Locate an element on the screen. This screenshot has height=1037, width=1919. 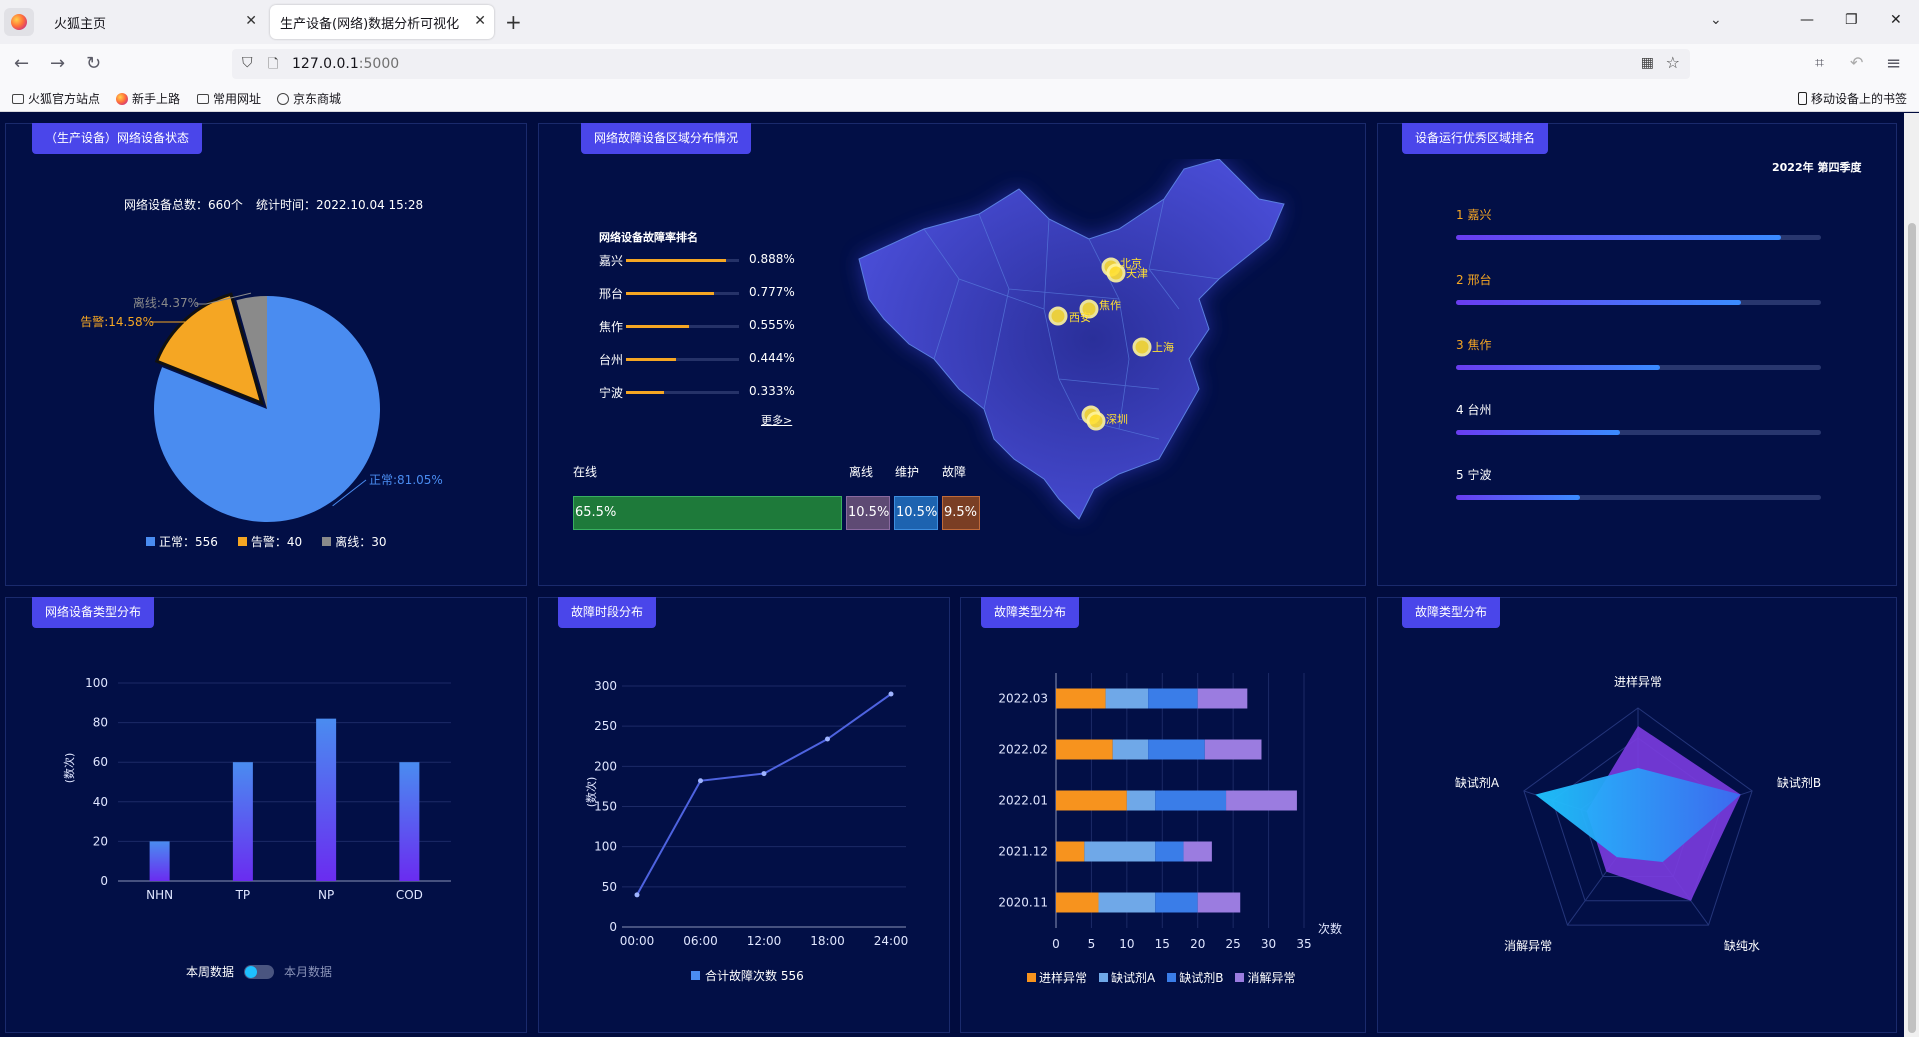
tab-firefox-home: 火狐主页 ✕ is located at coordinates (152, 22).